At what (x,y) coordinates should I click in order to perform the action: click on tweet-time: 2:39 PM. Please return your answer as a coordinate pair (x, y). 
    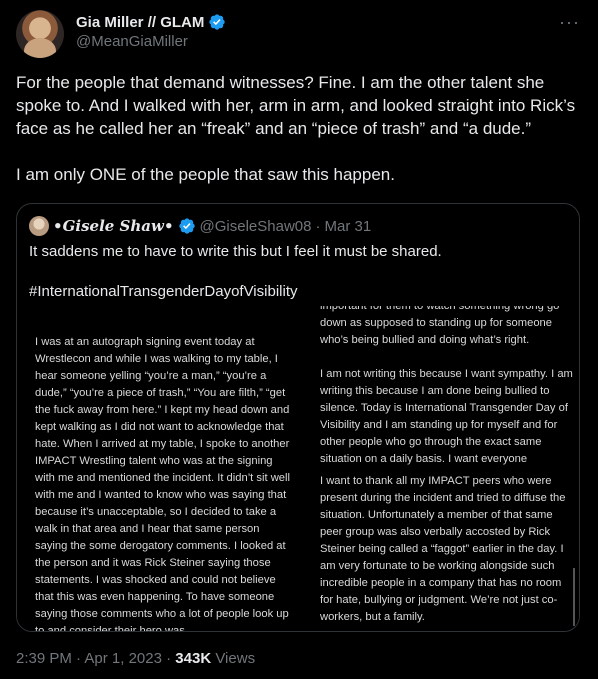
    Looking at the image, I should click on (44, 658).